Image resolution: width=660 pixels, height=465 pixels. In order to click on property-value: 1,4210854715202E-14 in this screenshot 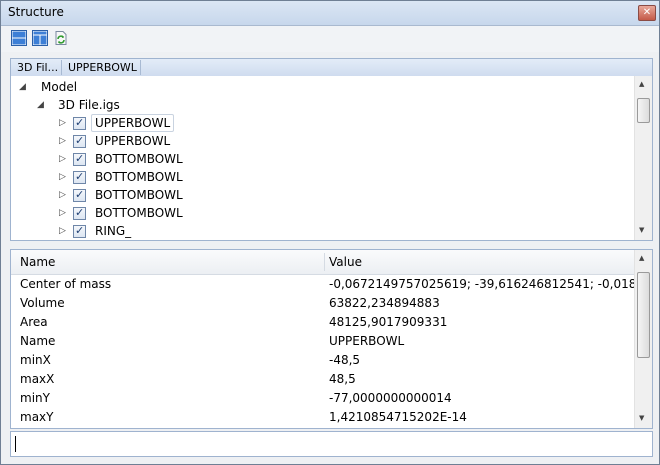, I will do `click(398, 417)`.